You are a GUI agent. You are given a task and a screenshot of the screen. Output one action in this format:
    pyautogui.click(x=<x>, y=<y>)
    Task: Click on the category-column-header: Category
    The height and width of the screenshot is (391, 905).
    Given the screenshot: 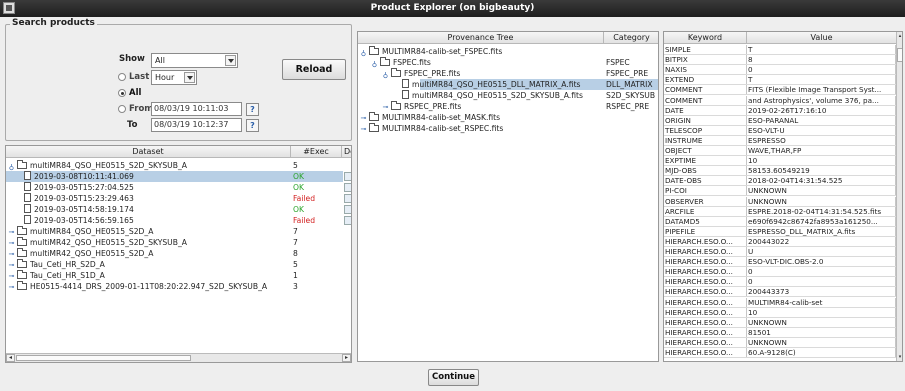 What is the action you would take?
    pyautogui.click(x=631, y=38)
    